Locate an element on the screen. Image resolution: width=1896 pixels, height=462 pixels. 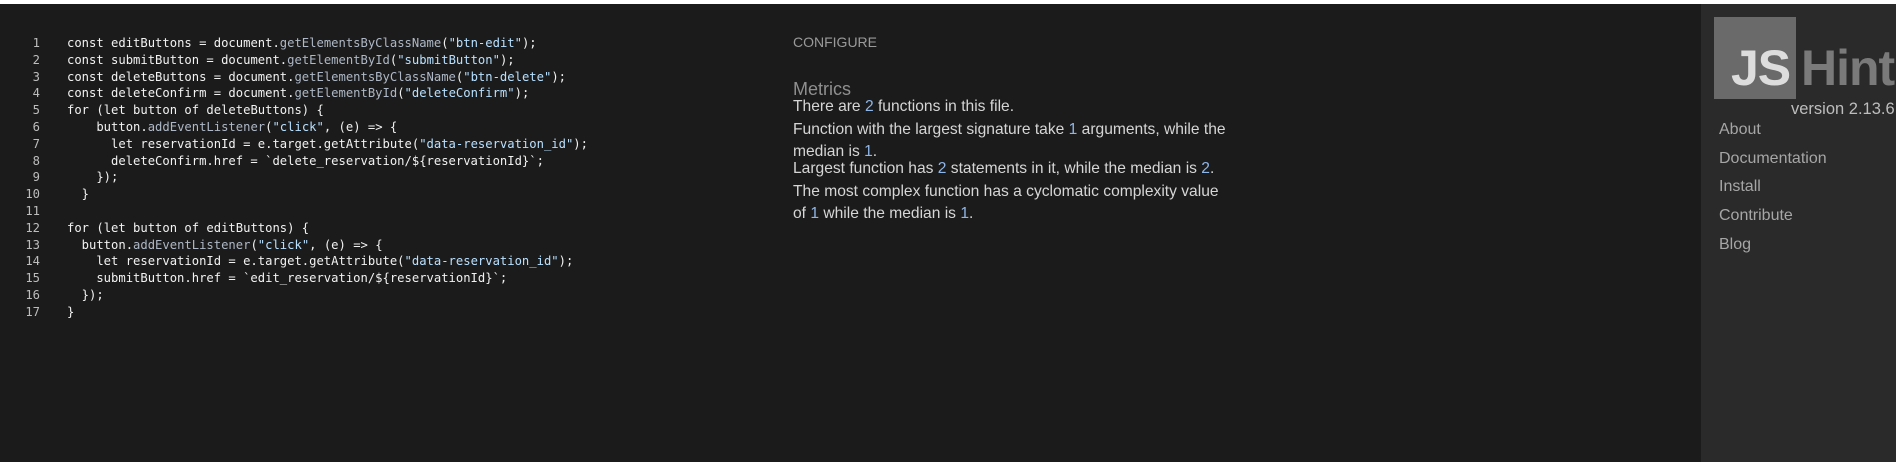
code-token: editButtons = document. is located at coordinates (195, 43).